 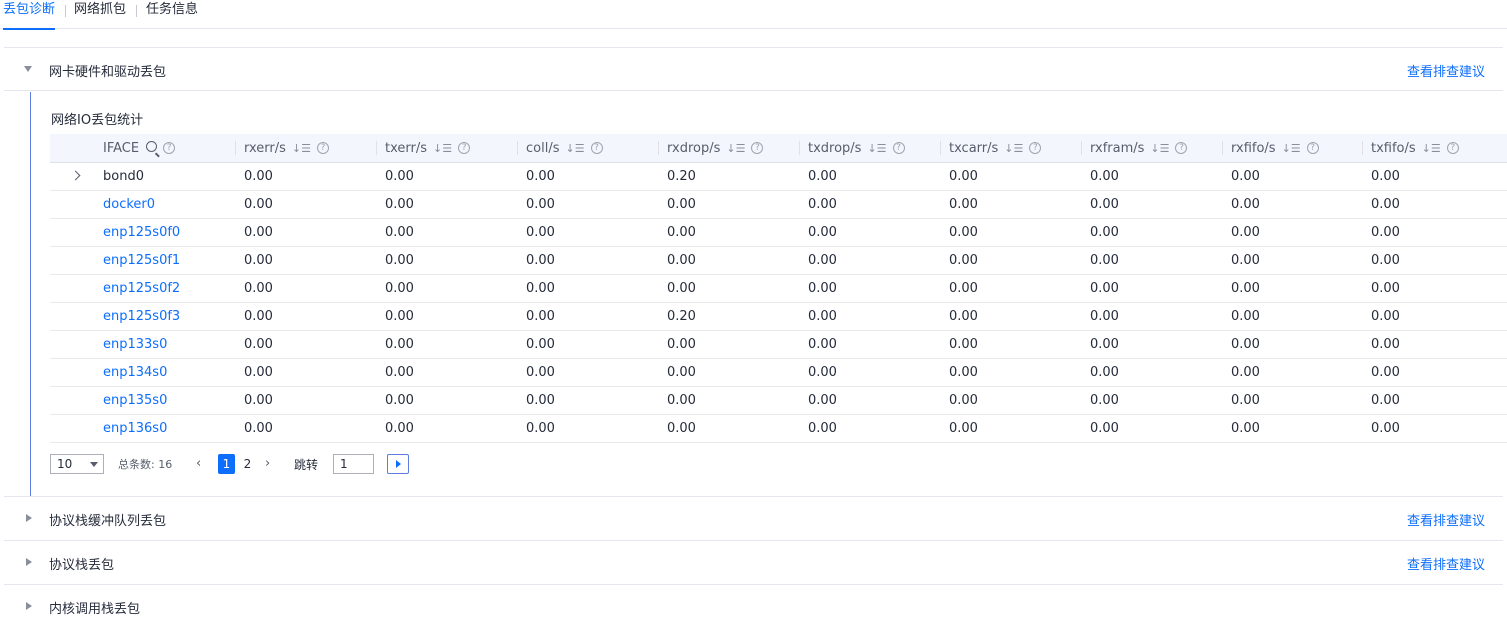 What do you see at coordinates (226, 464) in the screenshot?
I see `page-number-1: 1` at bounding box center [226, 464].